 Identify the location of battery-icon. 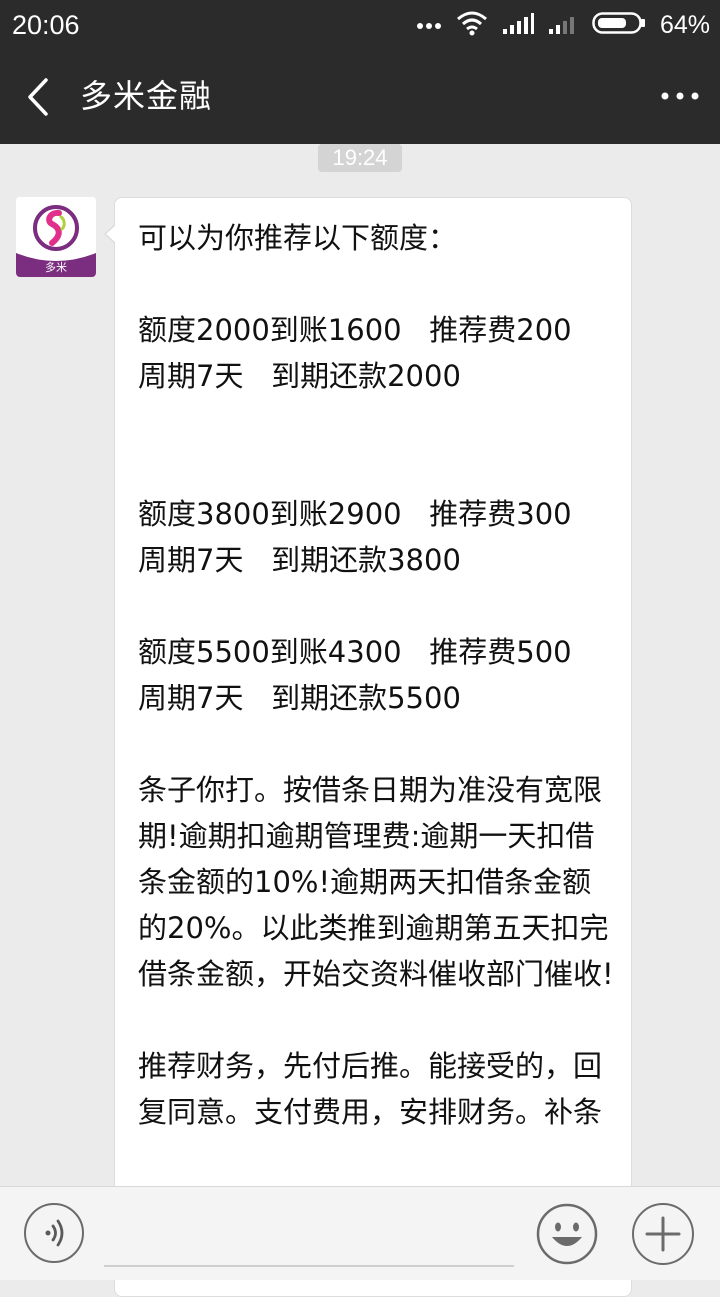
(619, 25).